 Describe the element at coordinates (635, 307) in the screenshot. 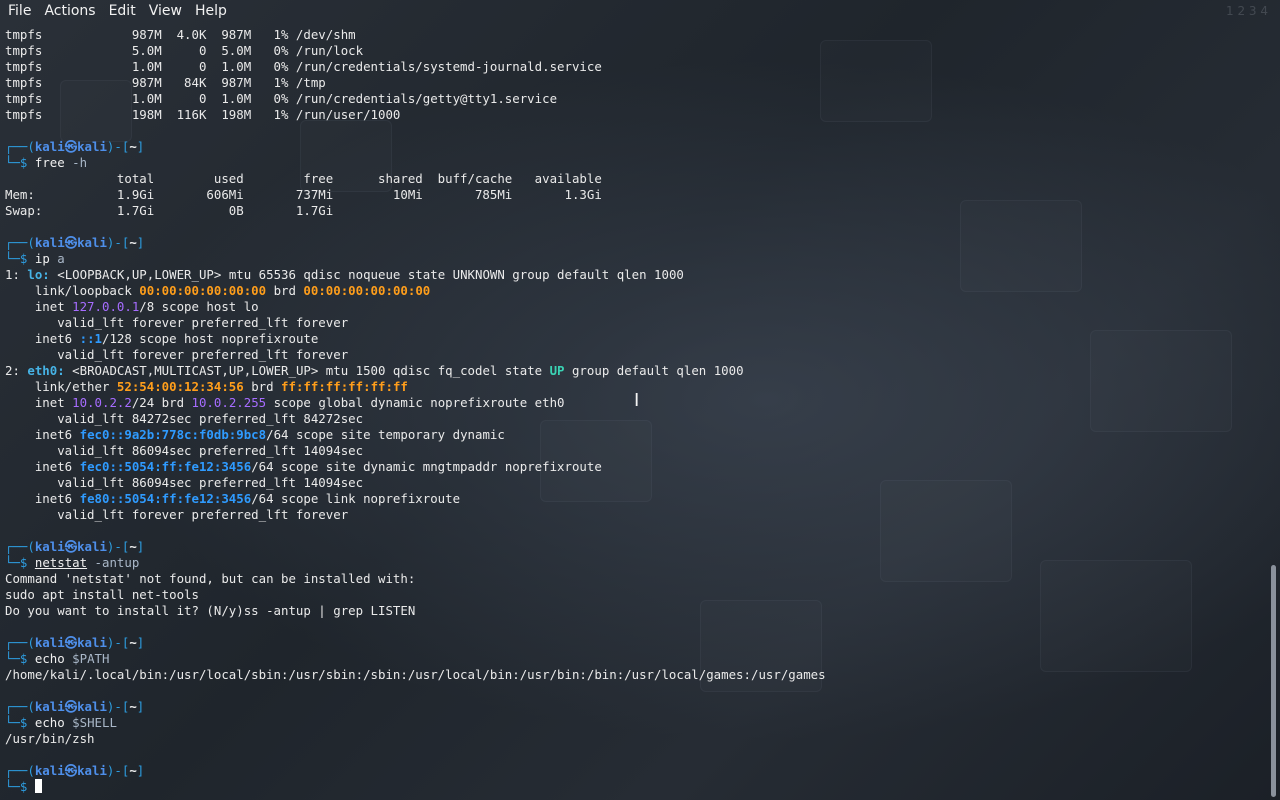

I see `ip-lo-inet: inet 127.0.0.1/8 scope host lo` at that location.